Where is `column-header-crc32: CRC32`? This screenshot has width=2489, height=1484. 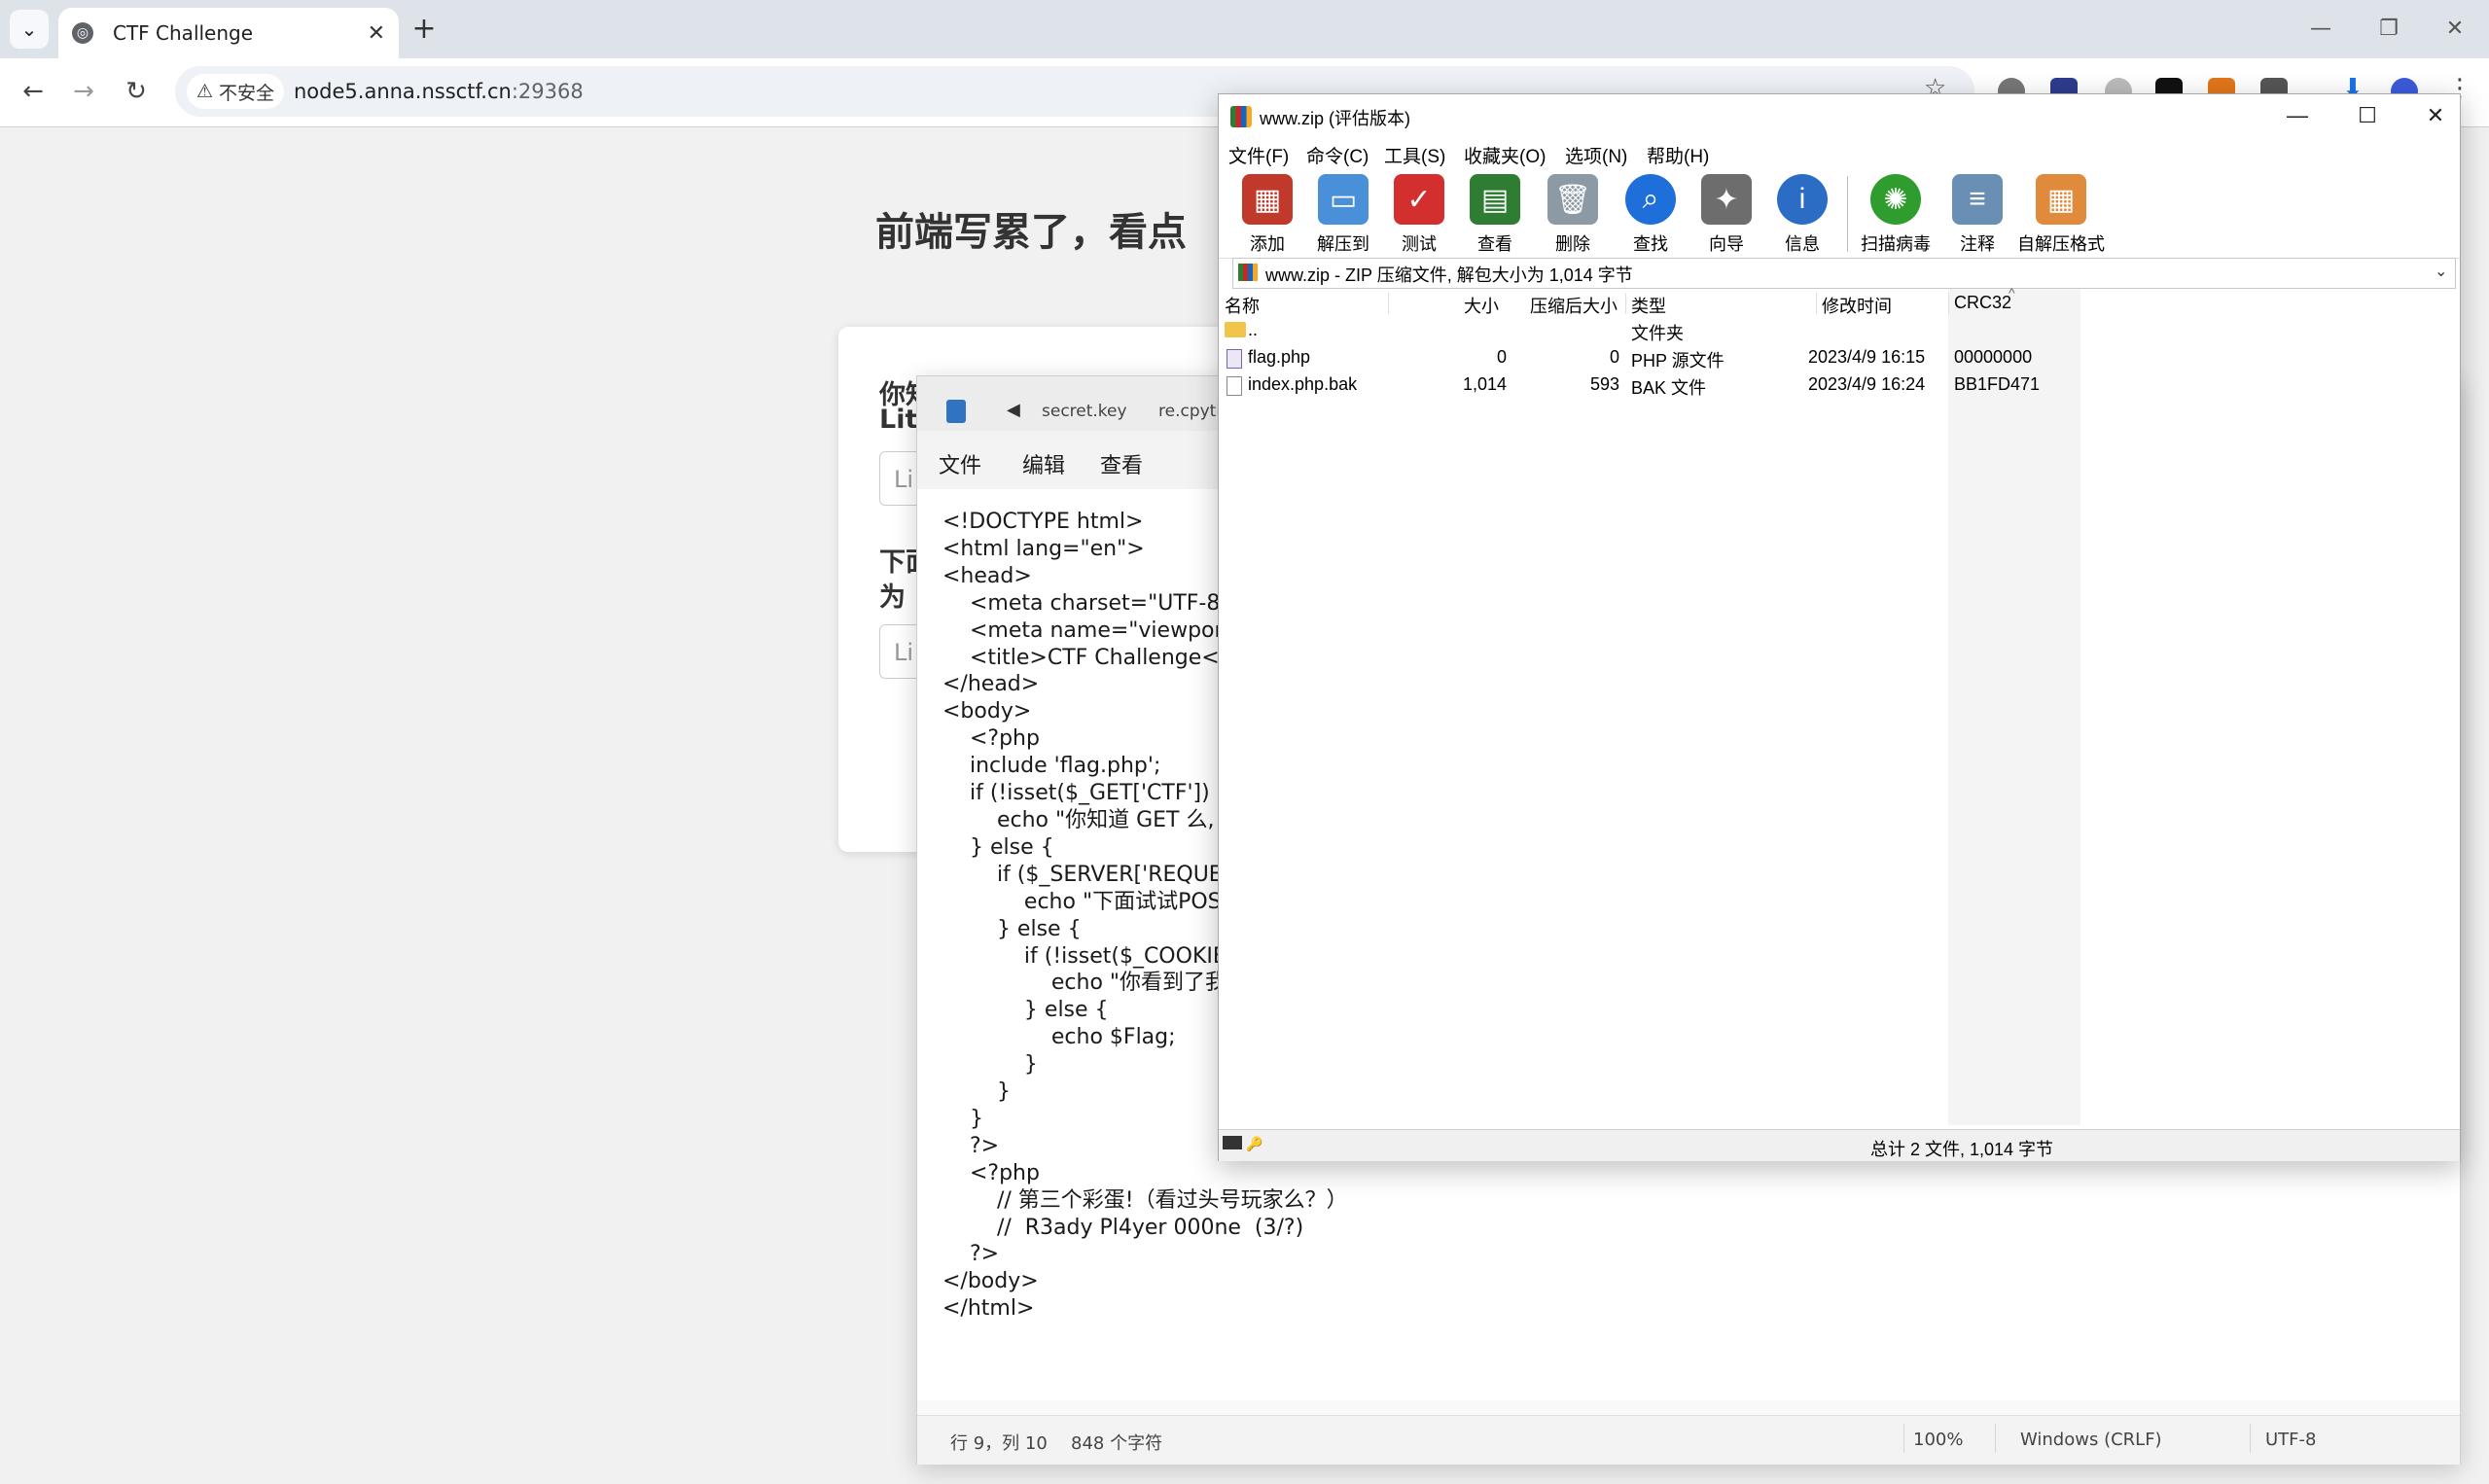
column-header-crc32: CRC32 is located at coordinates (1982, 303).